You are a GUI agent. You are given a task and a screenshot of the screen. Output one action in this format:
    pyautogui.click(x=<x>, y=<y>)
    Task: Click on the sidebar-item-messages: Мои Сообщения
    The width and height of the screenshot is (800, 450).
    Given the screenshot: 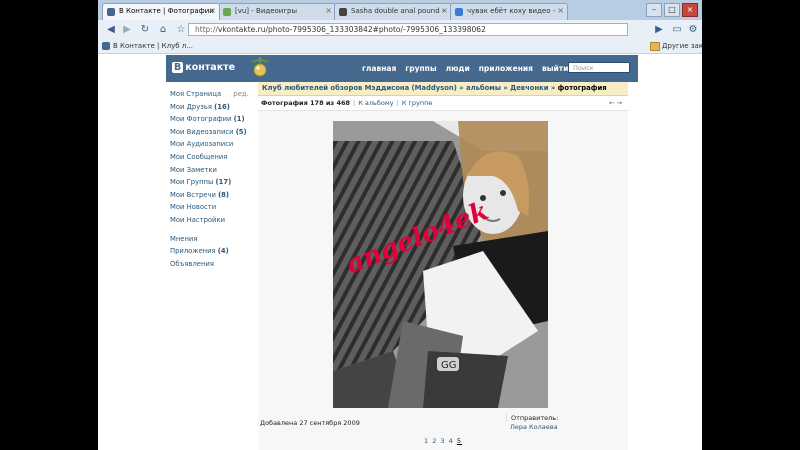 What is the action you would take?
    pyautogui.click(x=213, y=157)
    